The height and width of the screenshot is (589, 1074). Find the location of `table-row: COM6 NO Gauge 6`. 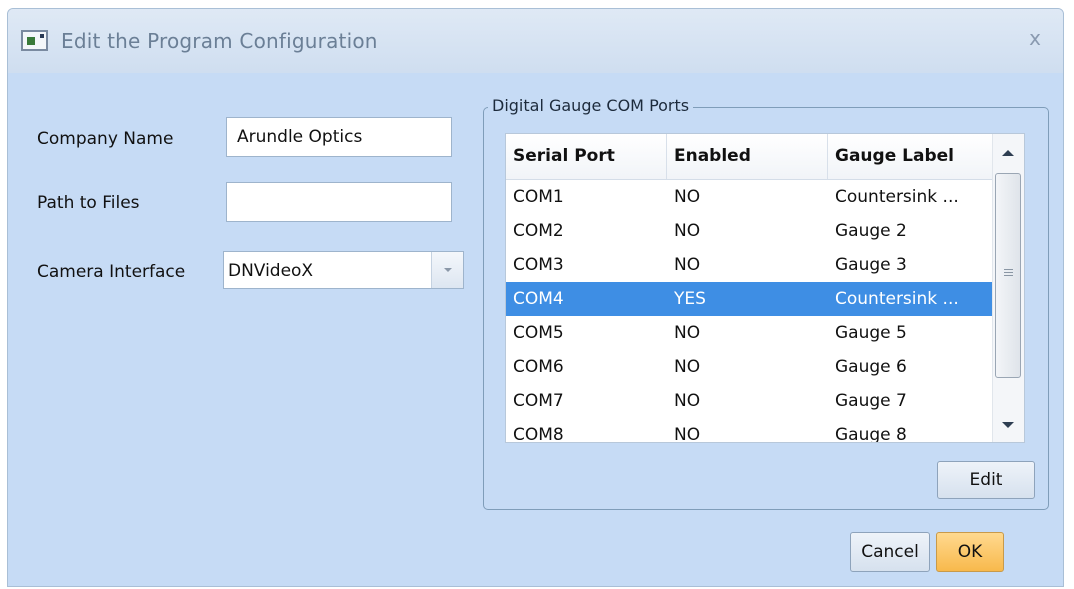

table-row: COM6 NO Gauge 6 is located at coordinates (749, 367).